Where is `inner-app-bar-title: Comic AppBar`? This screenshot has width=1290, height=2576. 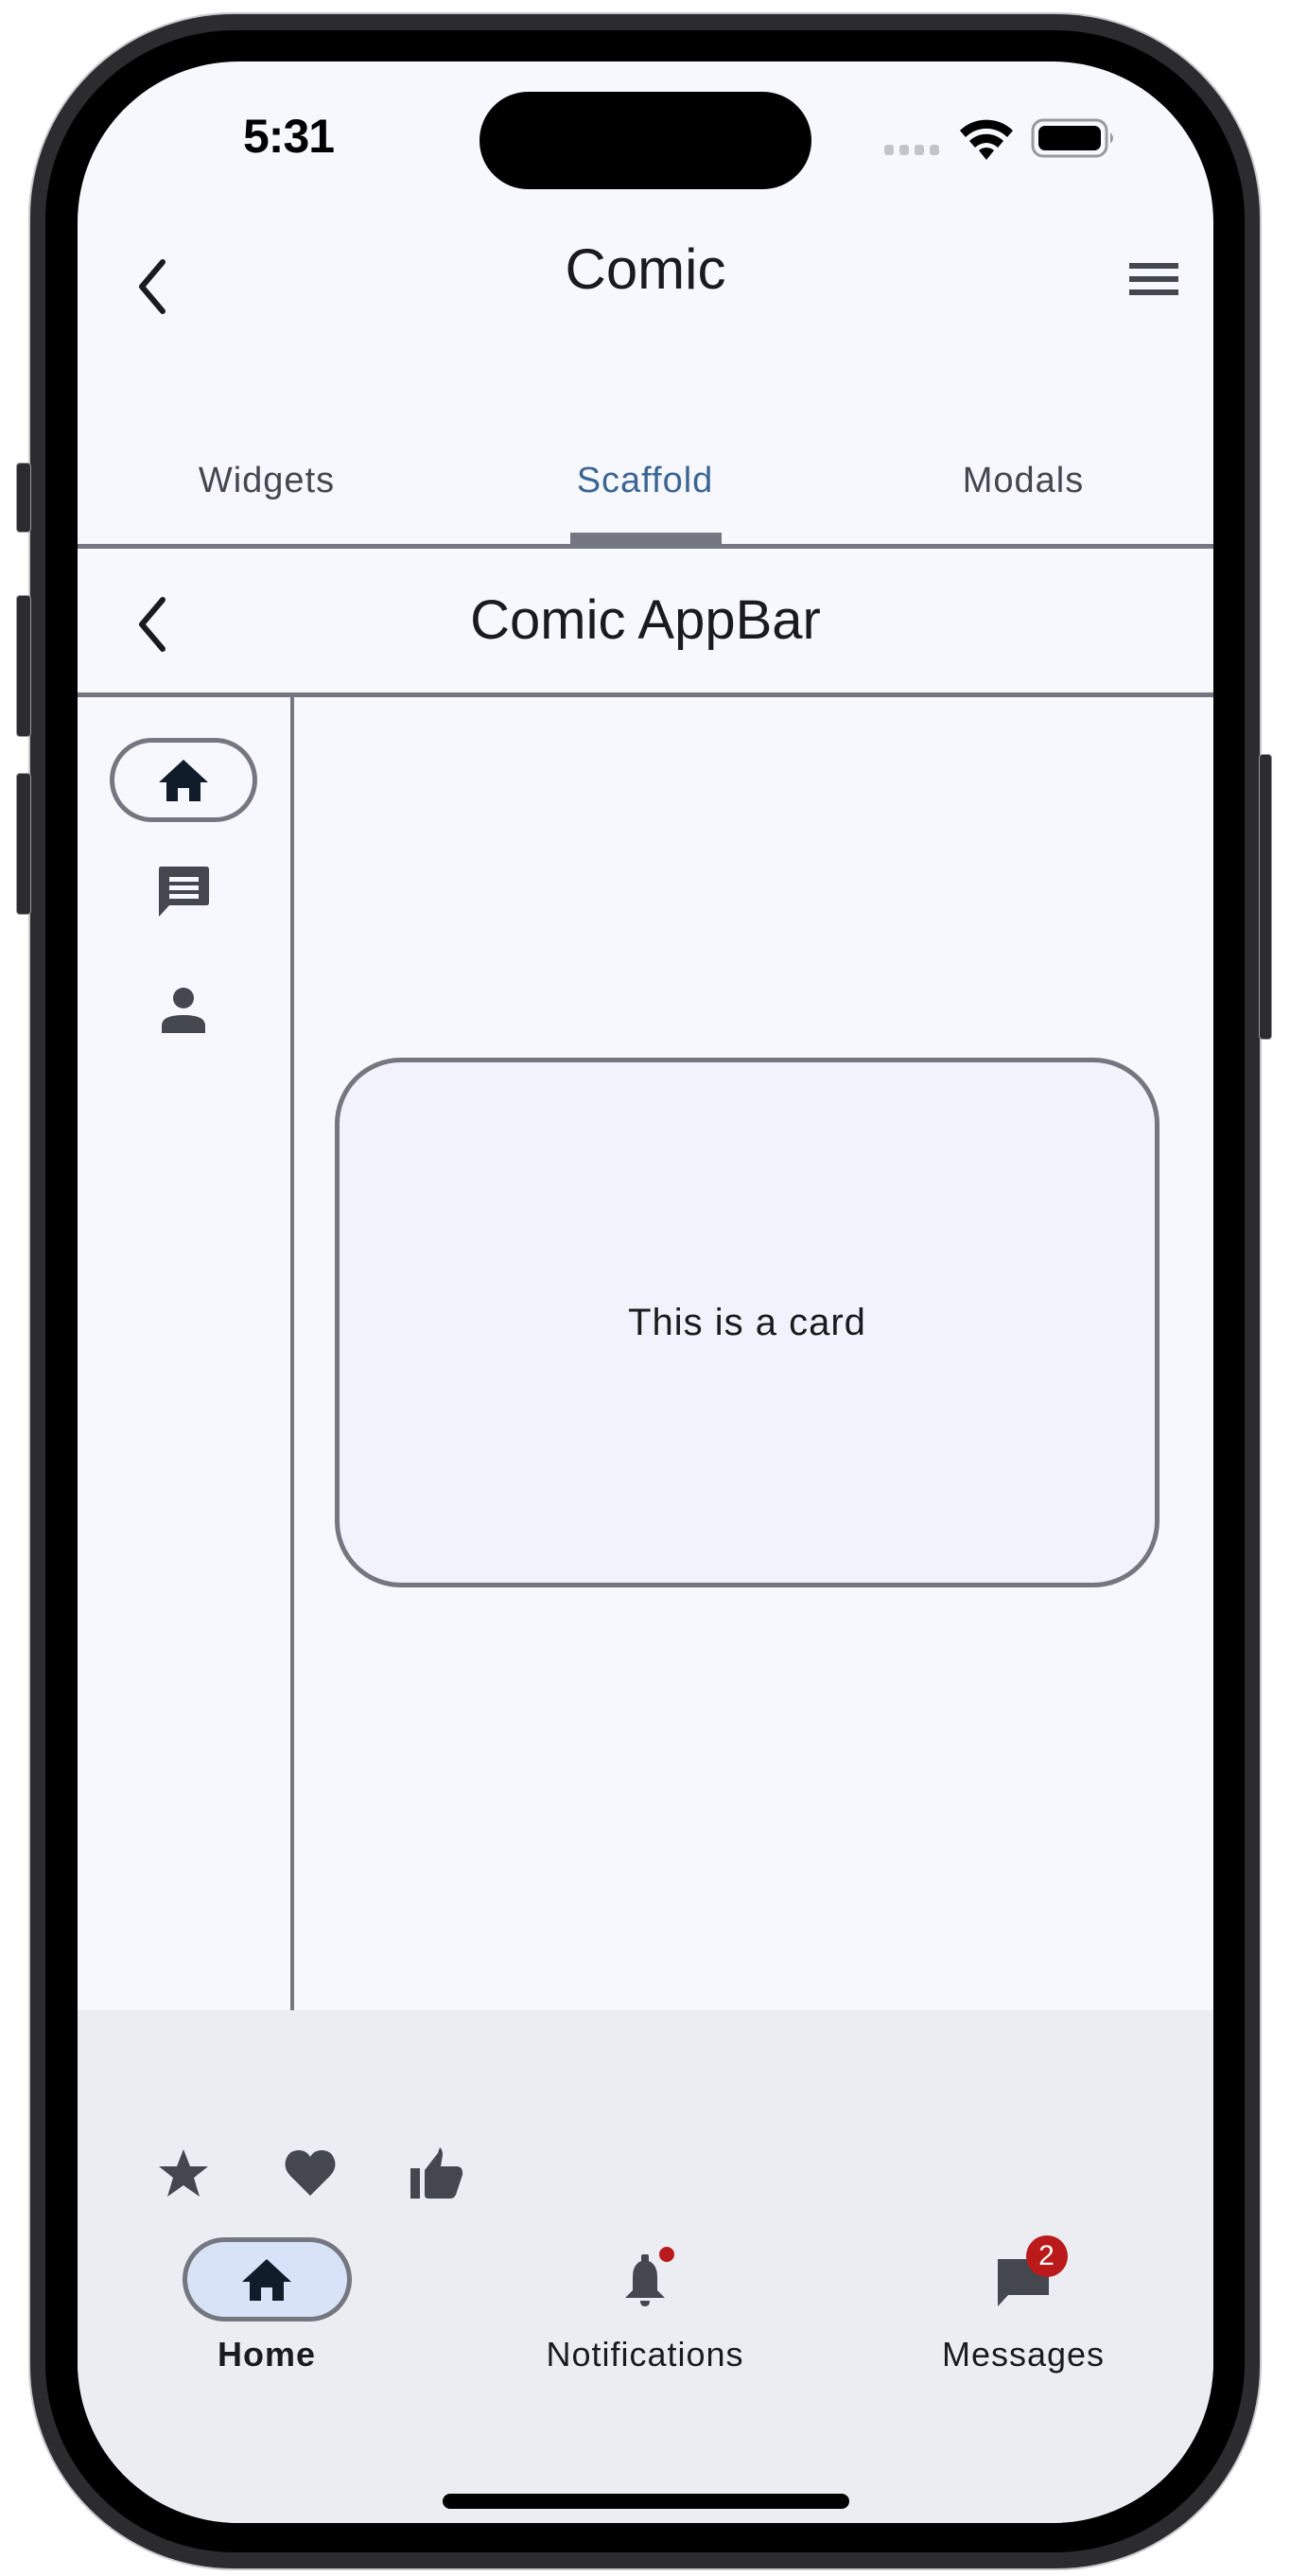 inner-app-bar-title: Comic AppBar is located at coordinates (645, 620).